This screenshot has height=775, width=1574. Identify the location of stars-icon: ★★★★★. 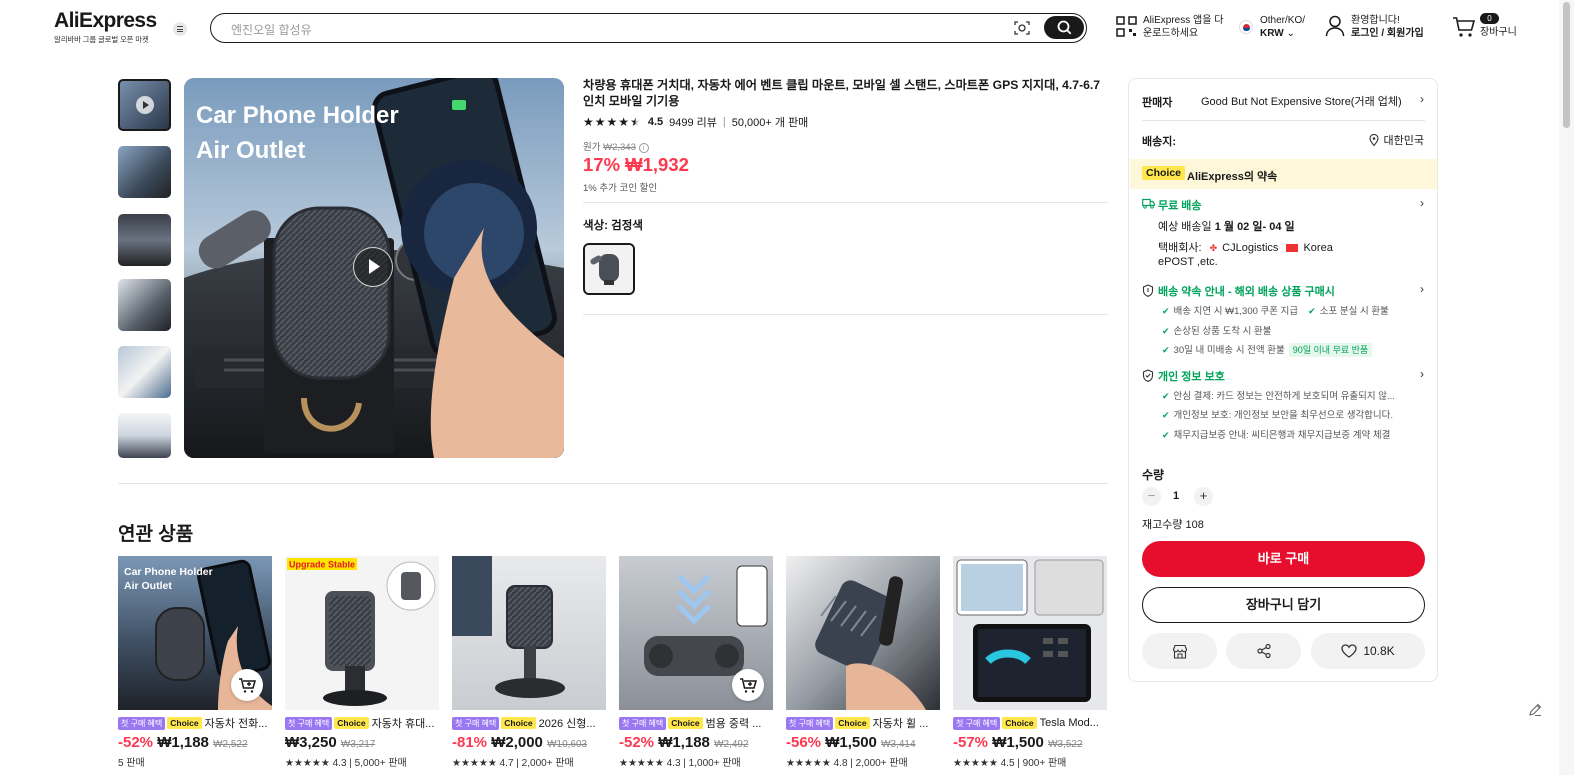
(307, 763).